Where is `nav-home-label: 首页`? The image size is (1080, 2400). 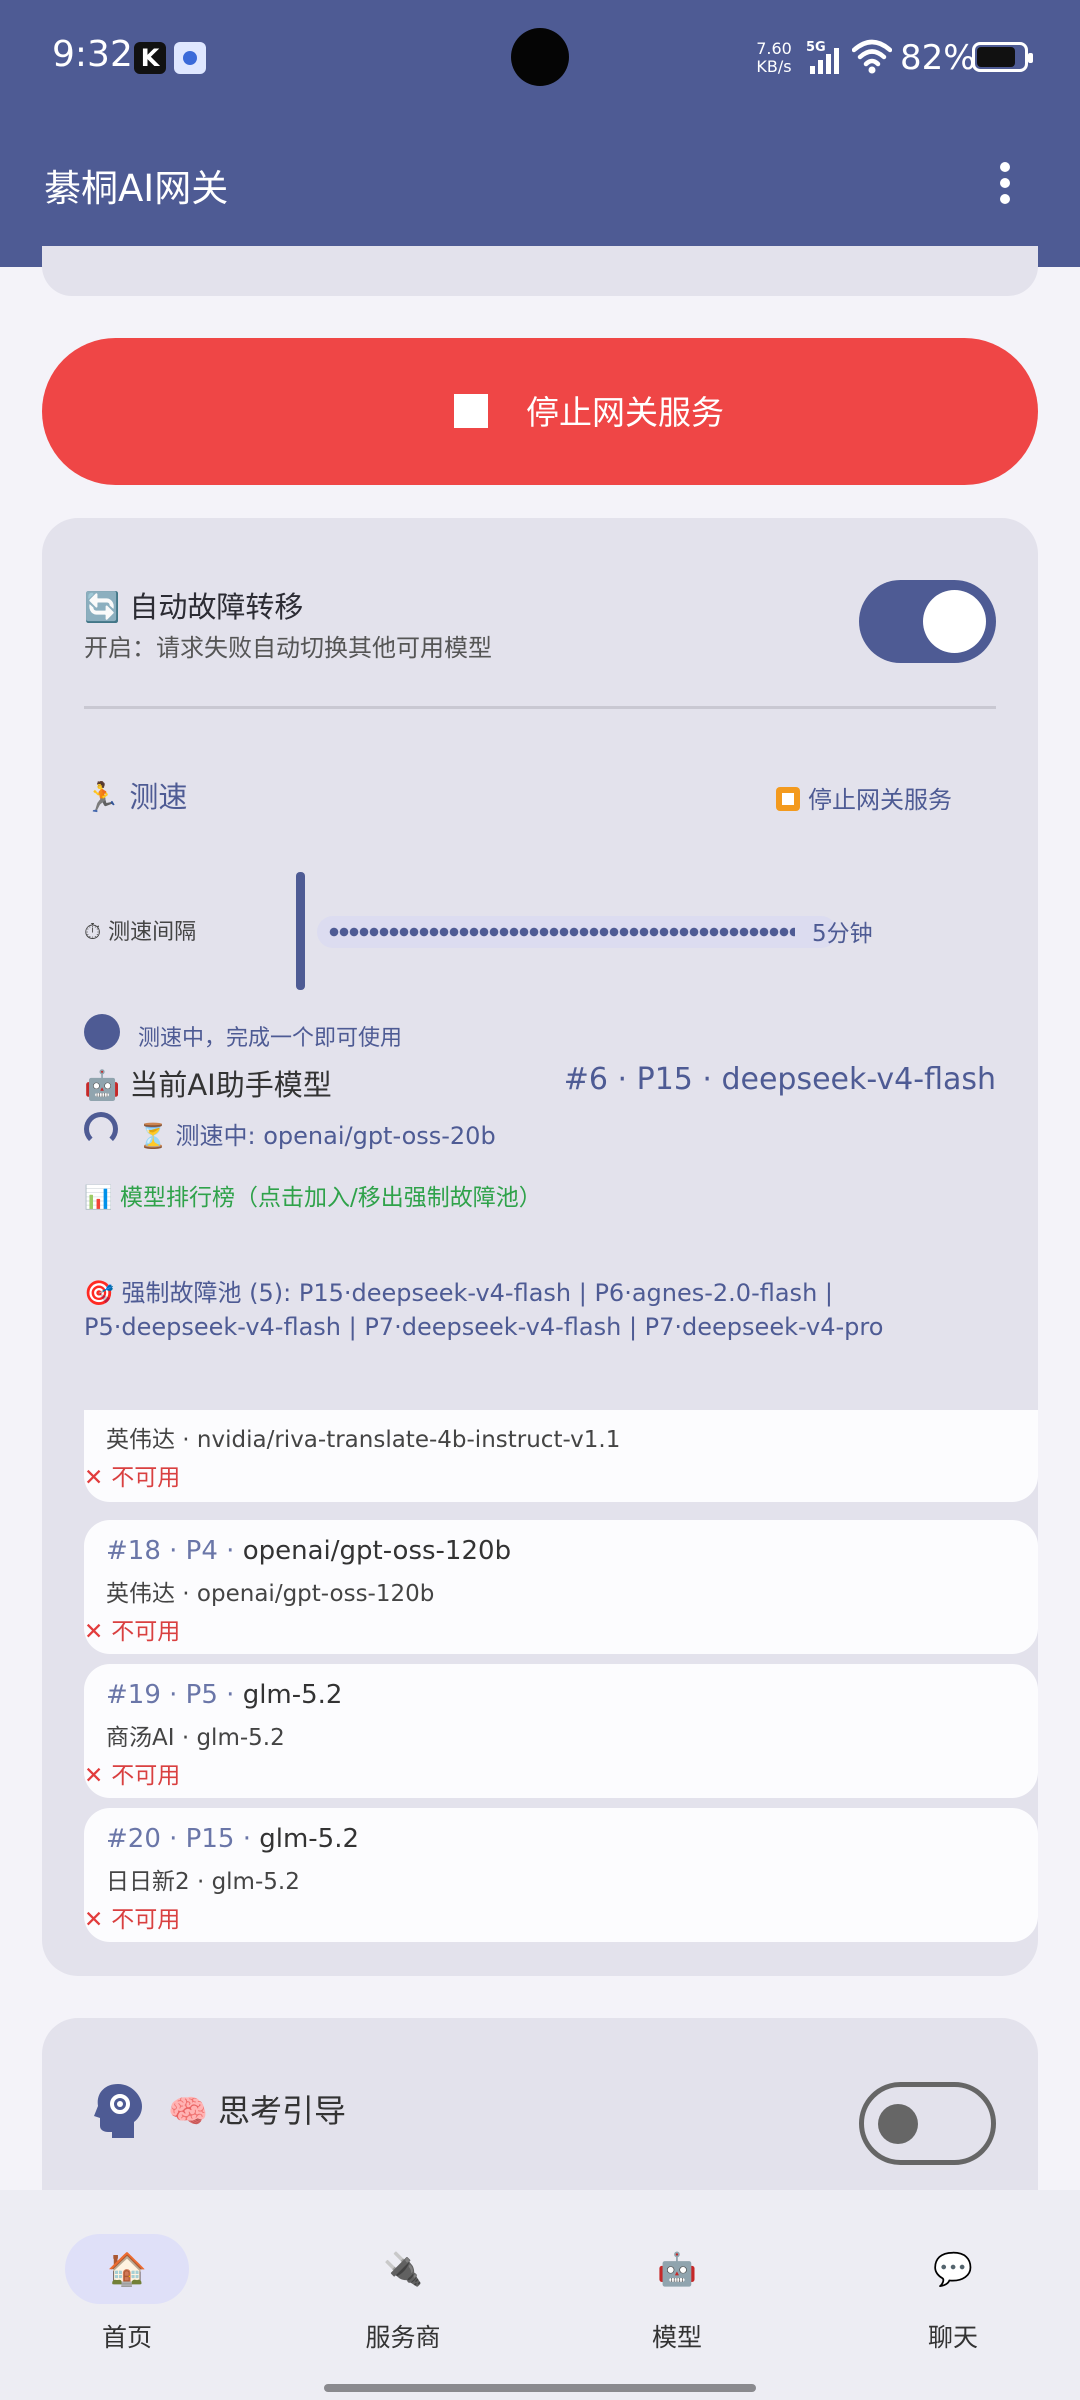
nav-home-label: 首页 is located at coordinates (126, 2337).